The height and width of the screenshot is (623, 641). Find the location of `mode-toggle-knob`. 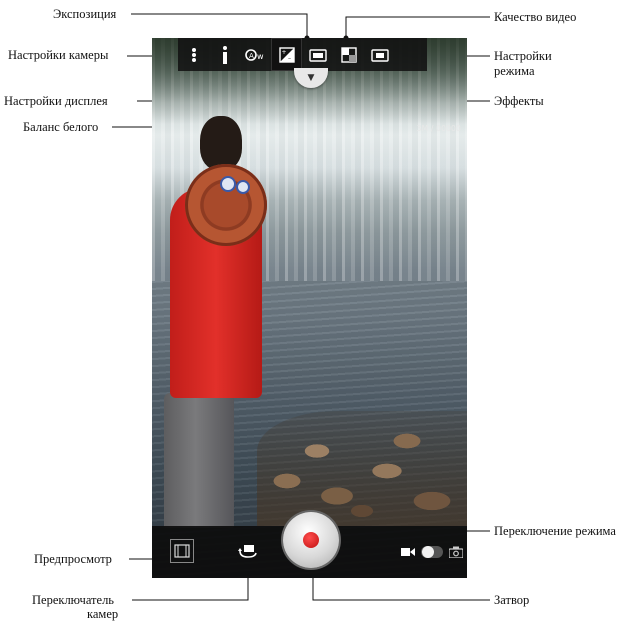

mode-toggle-knob is located at coordinates (428, 552).